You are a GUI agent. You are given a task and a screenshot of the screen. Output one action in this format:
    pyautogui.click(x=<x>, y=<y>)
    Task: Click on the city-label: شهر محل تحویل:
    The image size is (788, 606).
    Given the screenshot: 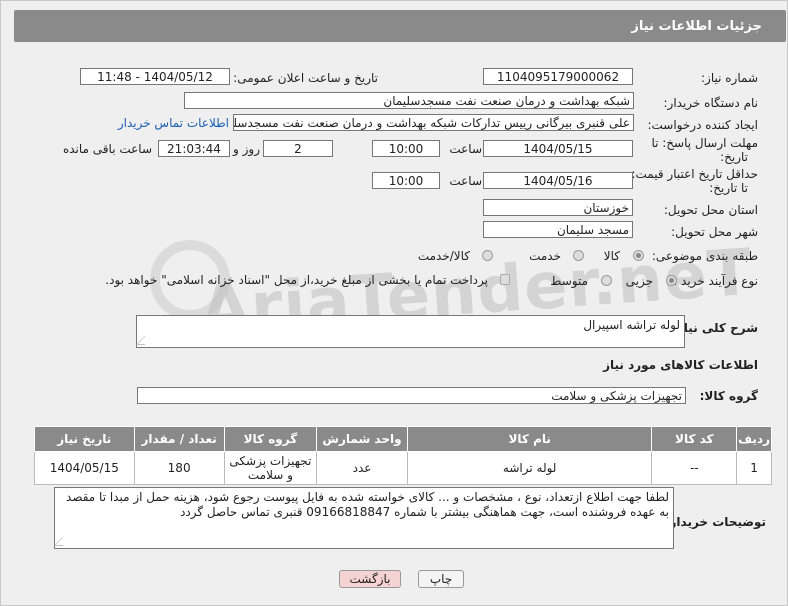 What is the action you would take?
    pyautogui.click(x=714, y=232)
    